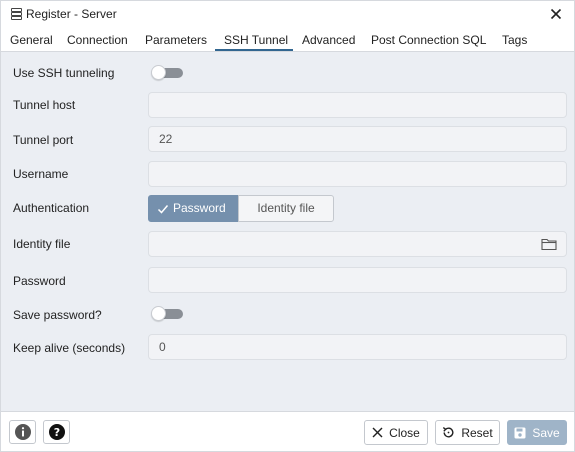 The width and height of the screenshot is (575, 452). I want to click on tab-tags: Tags, so click(514, 40).